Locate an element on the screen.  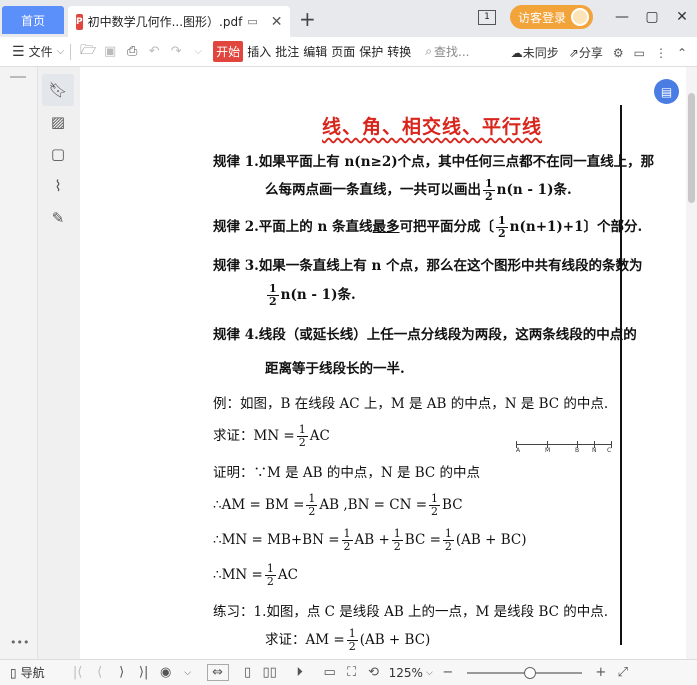
comment-icon: ▭ is located at coordinates (639, 53).